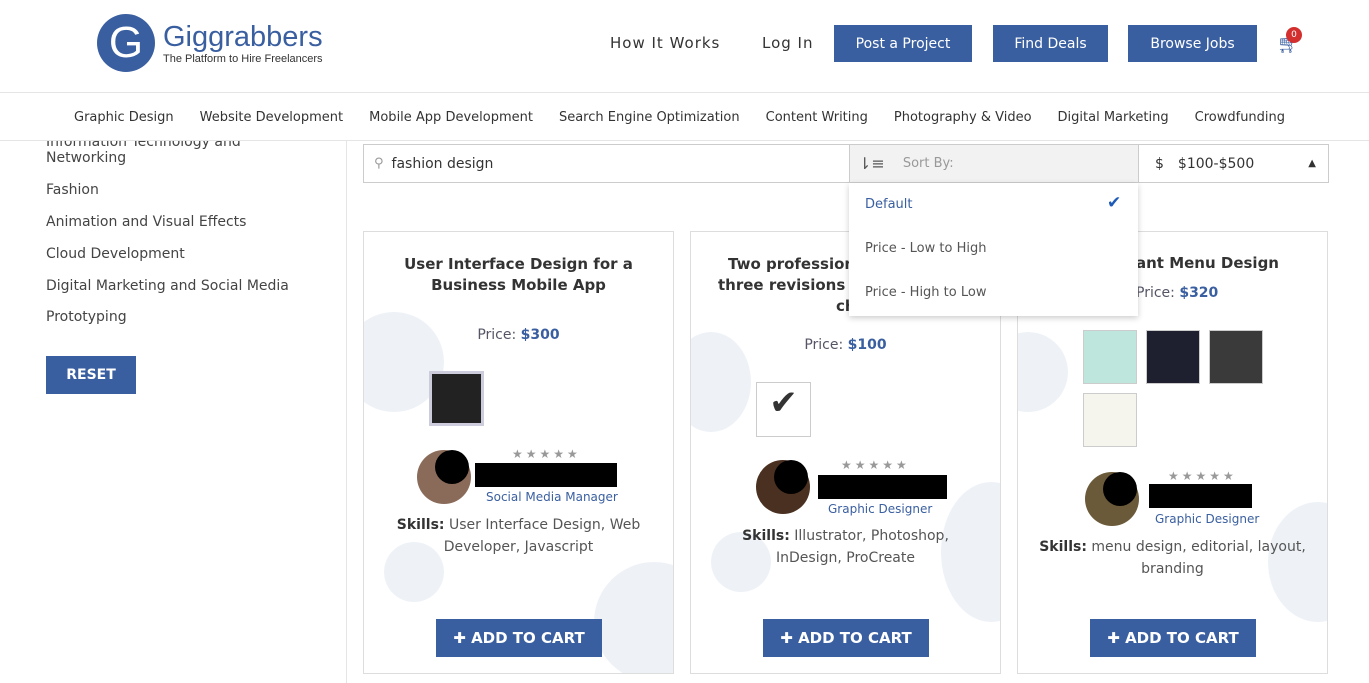 The height and width of the screenshot is (683, 1369). What do you see at coordinates (994, 163) in the screenshot?
I see `sort-select: ⇂≡ Sort By:` at bounding box center [994, 163].